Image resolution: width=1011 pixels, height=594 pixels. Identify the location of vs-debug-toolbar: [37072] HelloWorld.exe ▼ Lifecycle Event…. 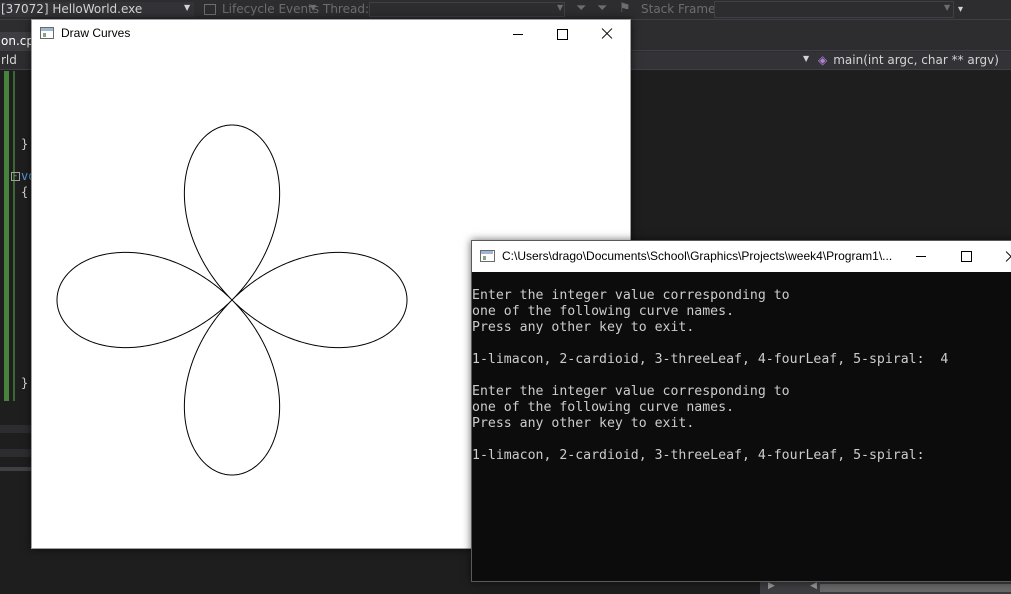
(505, 10).